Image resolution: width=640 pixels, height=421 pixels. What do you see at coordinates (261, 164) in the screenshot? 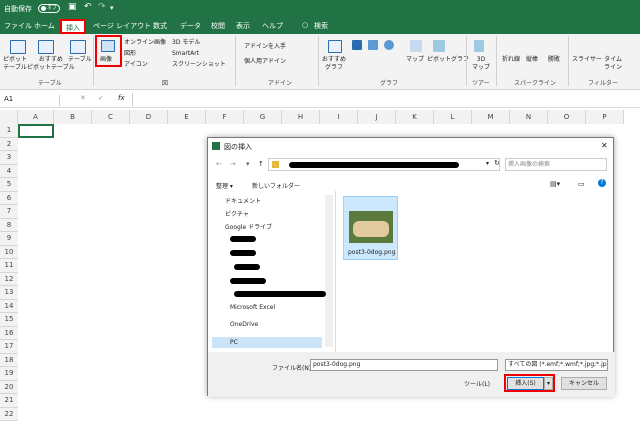
I see `up-icon: ↑` at bounding box center [261, 164].